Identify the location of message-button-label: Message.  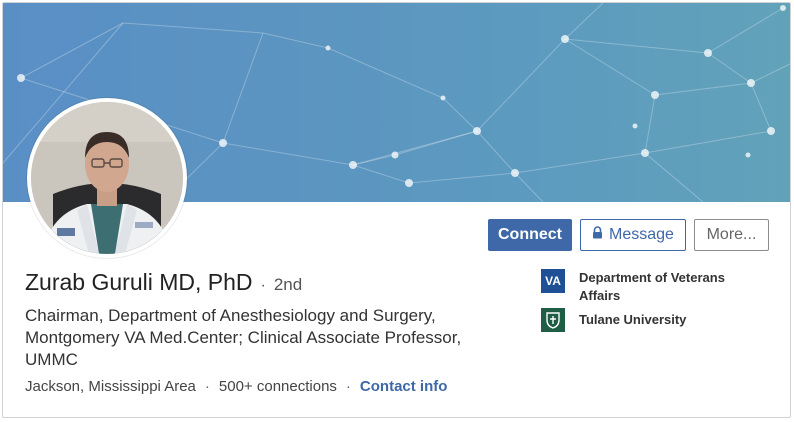
(641, 234).